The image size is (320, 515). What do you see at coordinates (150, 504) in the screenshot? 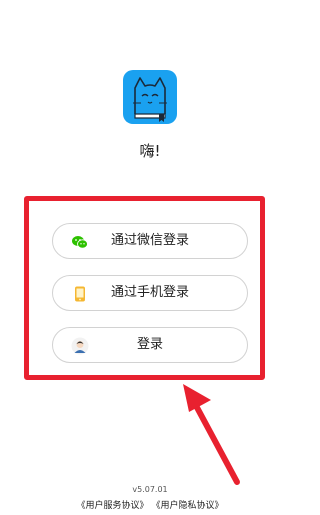
I see `agreement-links: 《用户服务协议》 《用户隐私协议》` at bounding box center [150, 504].